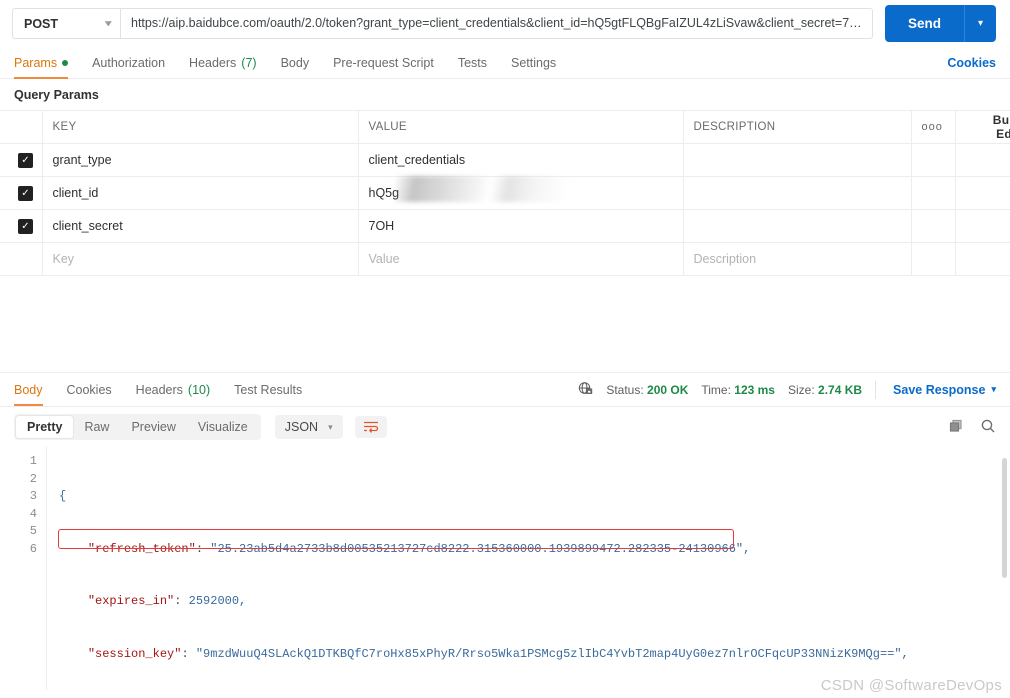  Describe the element at coordinates (66, 23) in the screenshot. I see `http-method-select: POST ▾` at that location.